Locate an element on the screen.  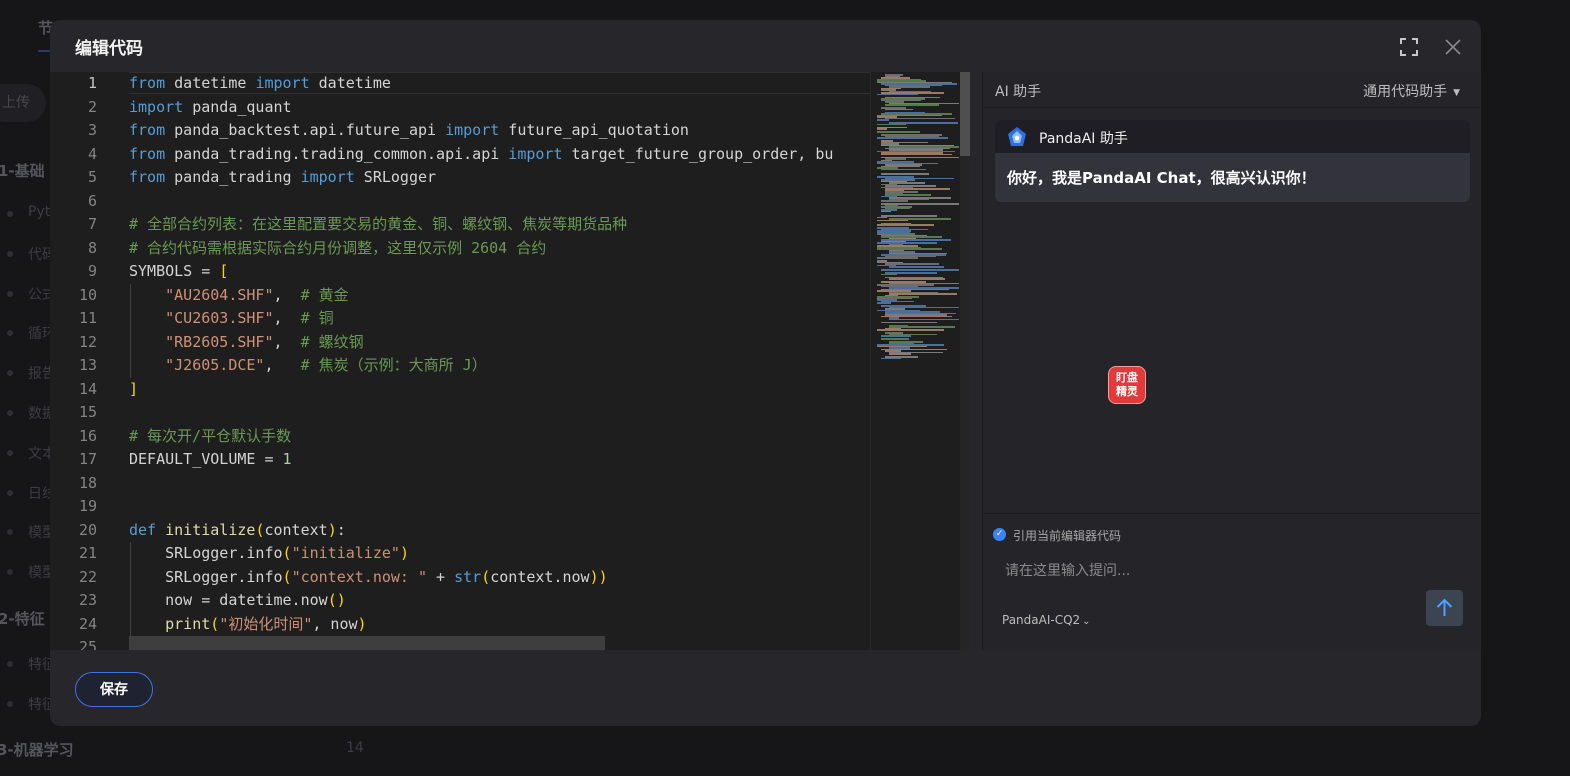
code-line: 1 from datetime import datetime is located at coordinates (460, 84).